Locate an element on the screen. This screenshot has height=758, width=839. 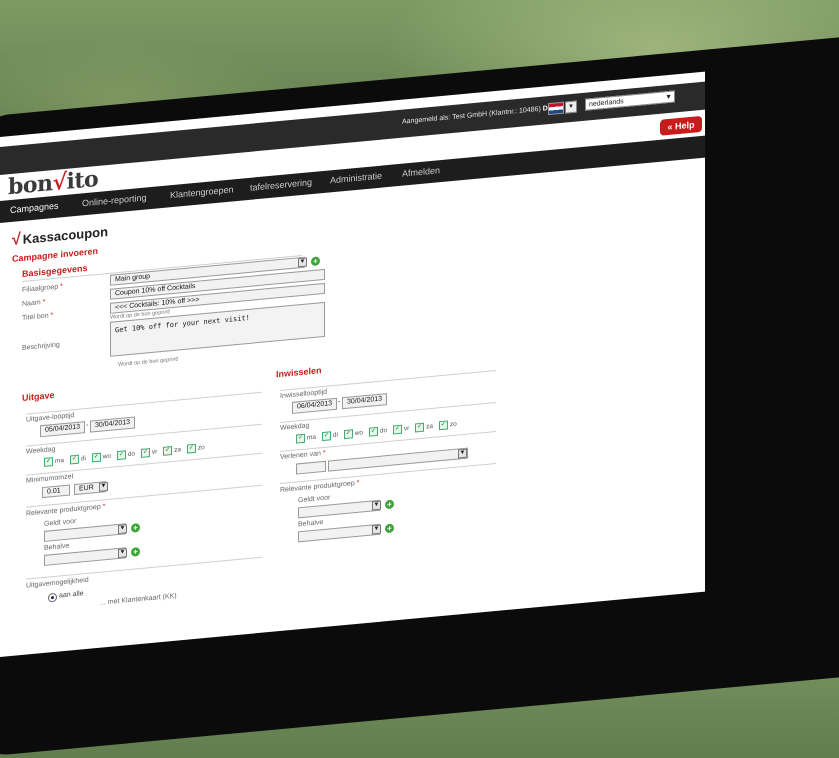
verlenen-van-count is located at coordinates (311, 467).